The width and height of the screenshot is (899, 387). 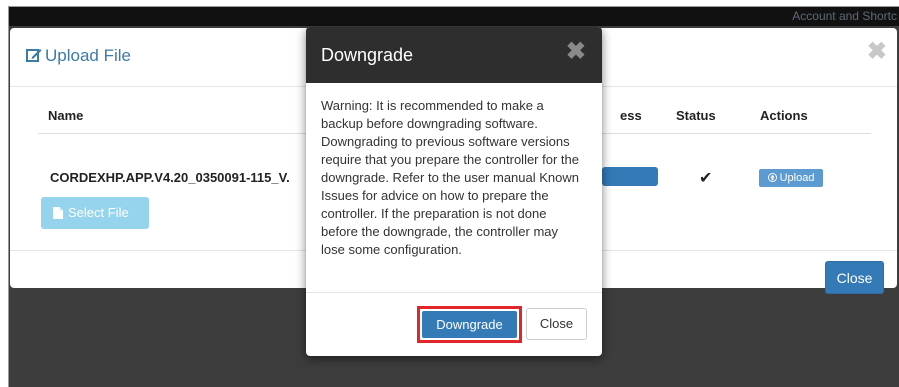 What do you see at coordinates (469, 324) in the screenshot?
I see `downgrade-confirm-button: Downgrade` at bounding box center [469, 324].